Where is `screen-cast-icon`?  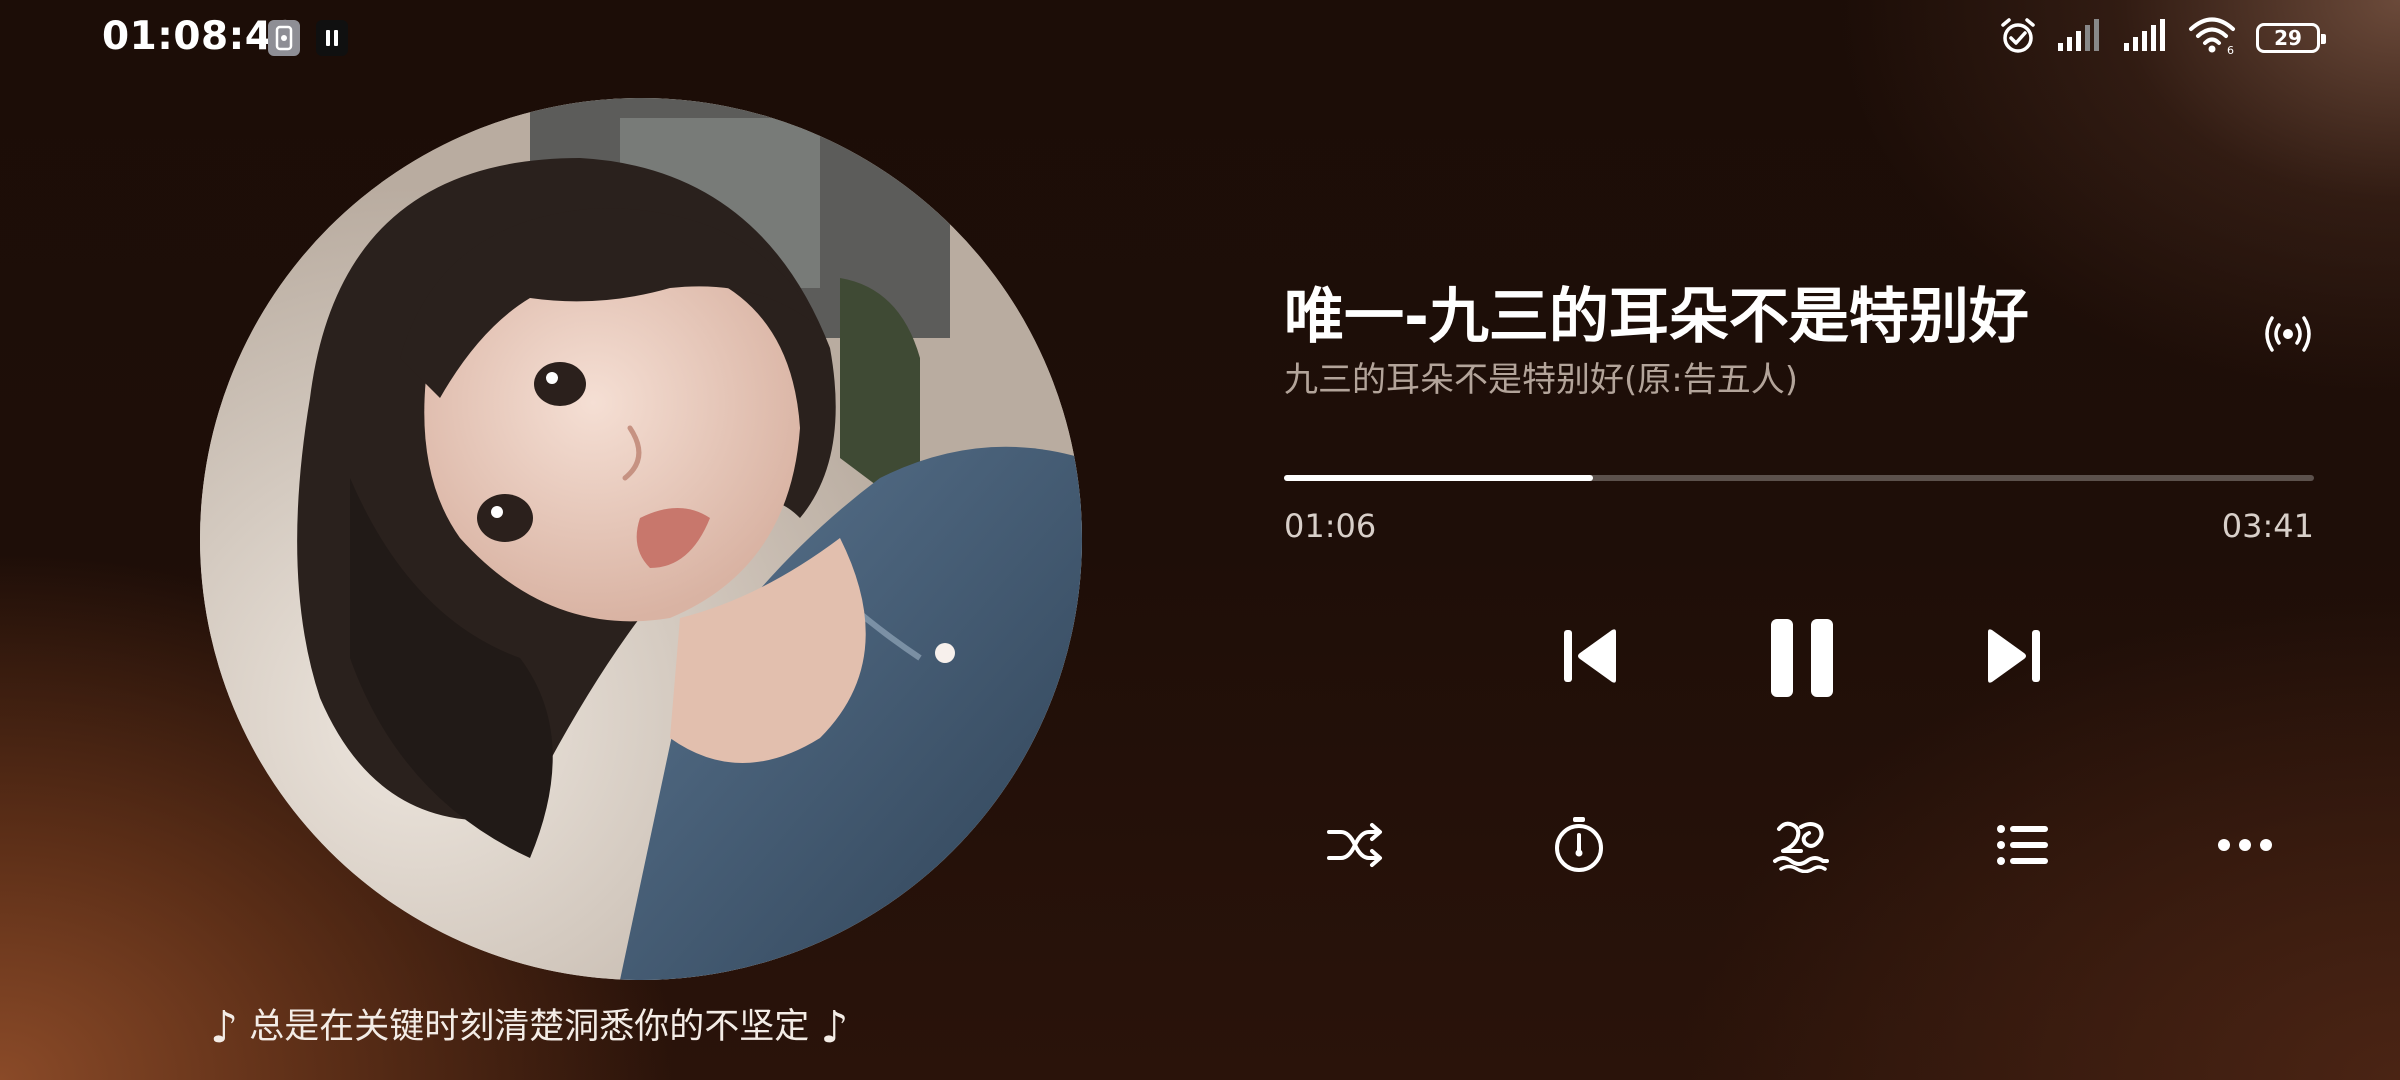 screen-cast-icon is located at coordinates (284, 38).